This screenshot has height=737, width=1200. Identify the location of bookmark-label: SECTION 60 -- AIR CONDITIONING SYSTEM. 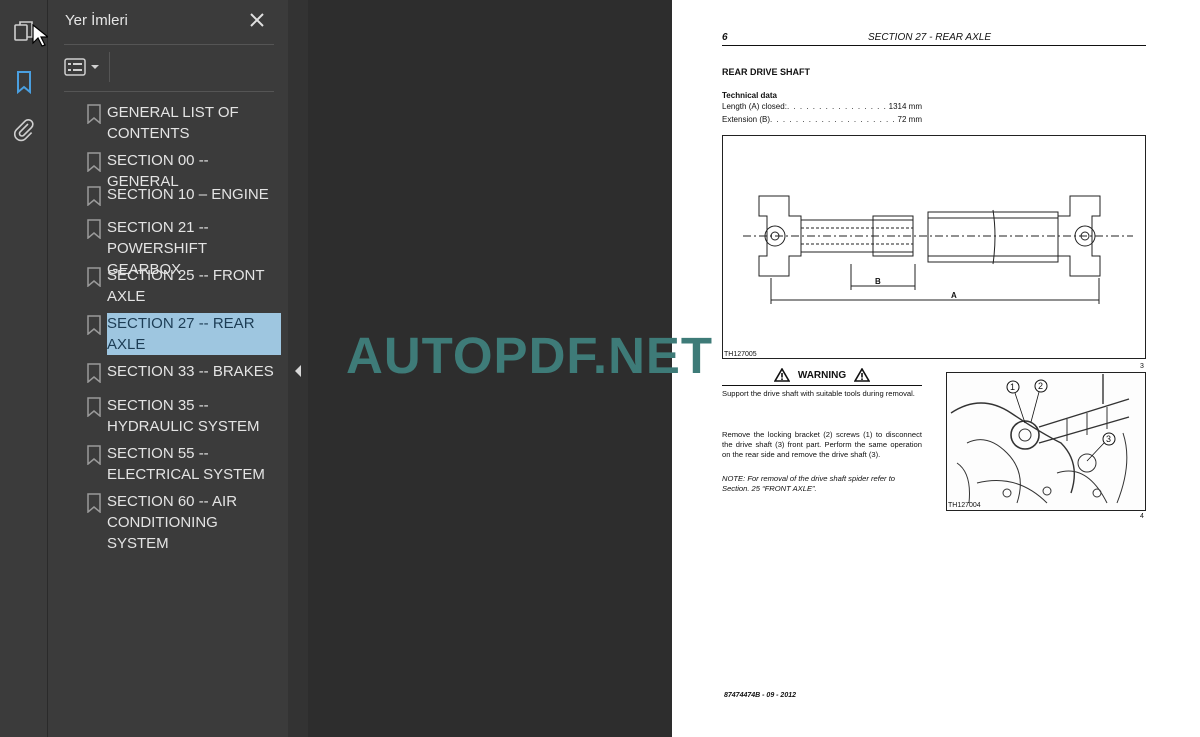
(172, 522).